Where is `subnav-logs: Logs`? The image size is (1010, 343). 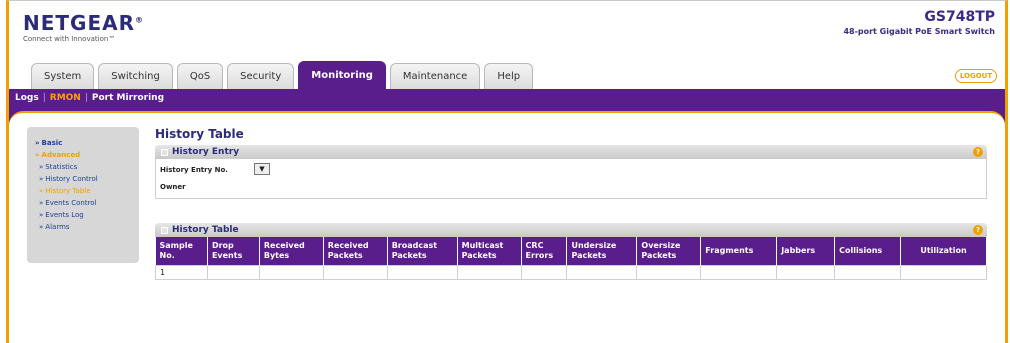
subnav-logs: Logs is located at coordinates (27, 98).